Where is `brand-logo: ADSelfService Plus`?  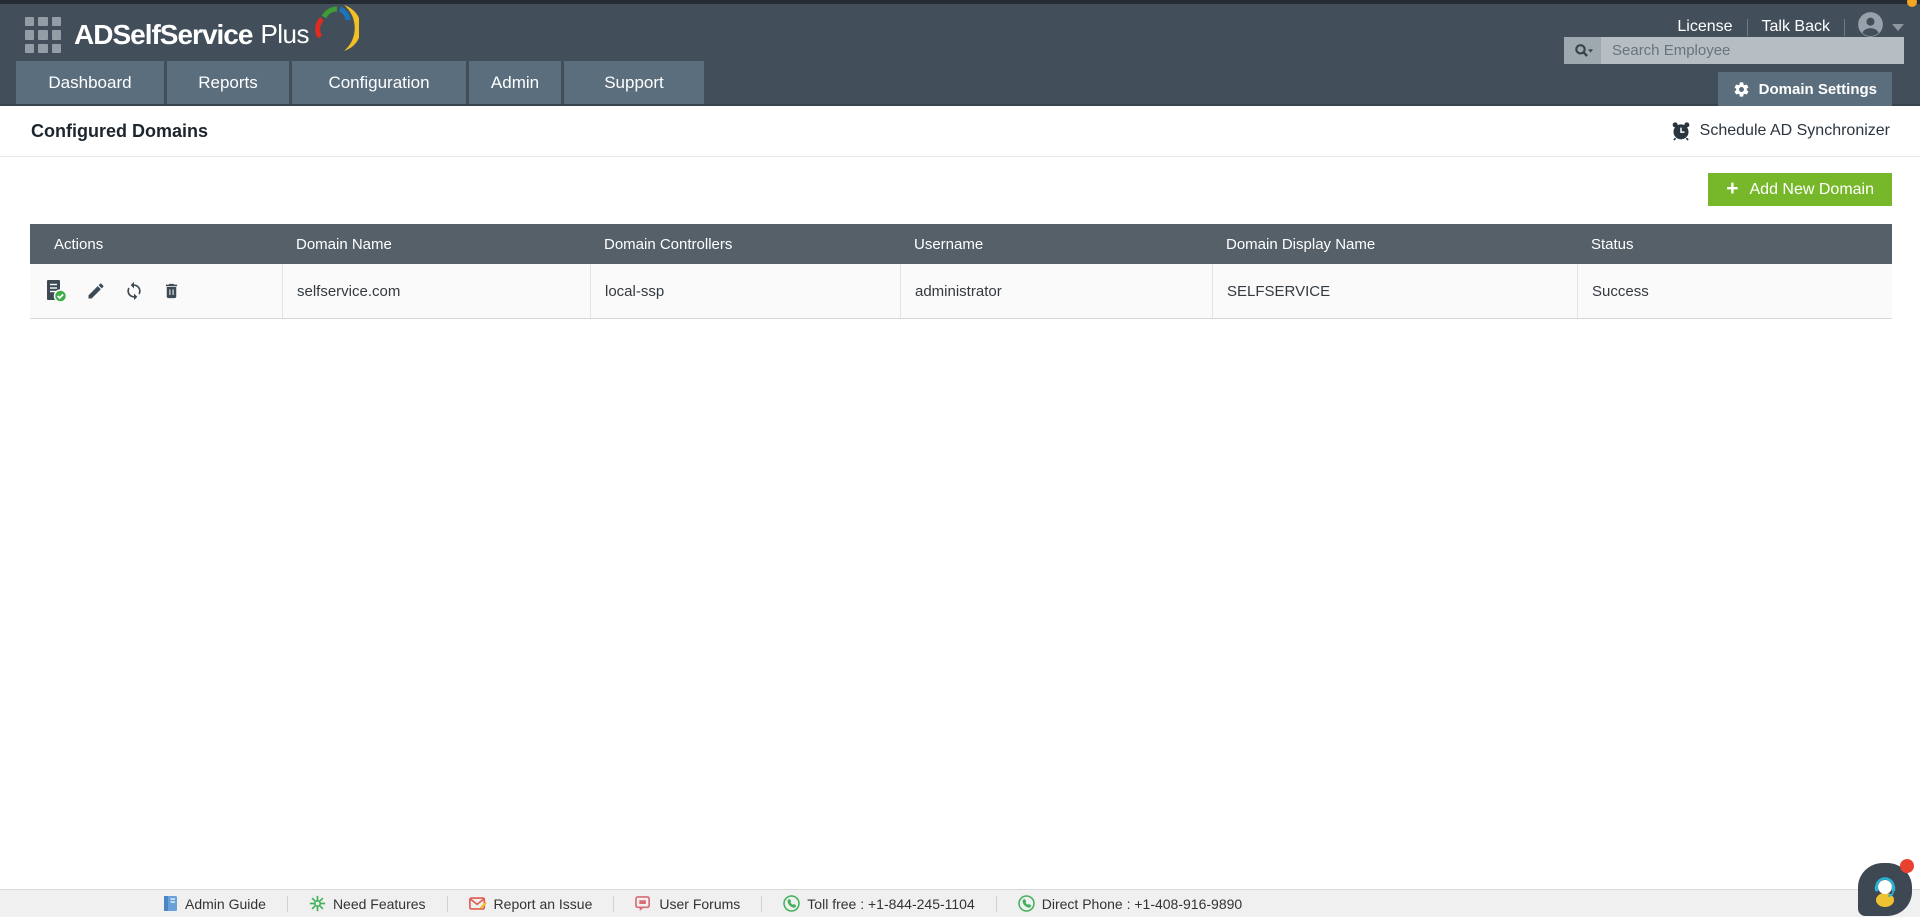
brand-logo: ADSelfService Plus is located at coordinates (218, 32).